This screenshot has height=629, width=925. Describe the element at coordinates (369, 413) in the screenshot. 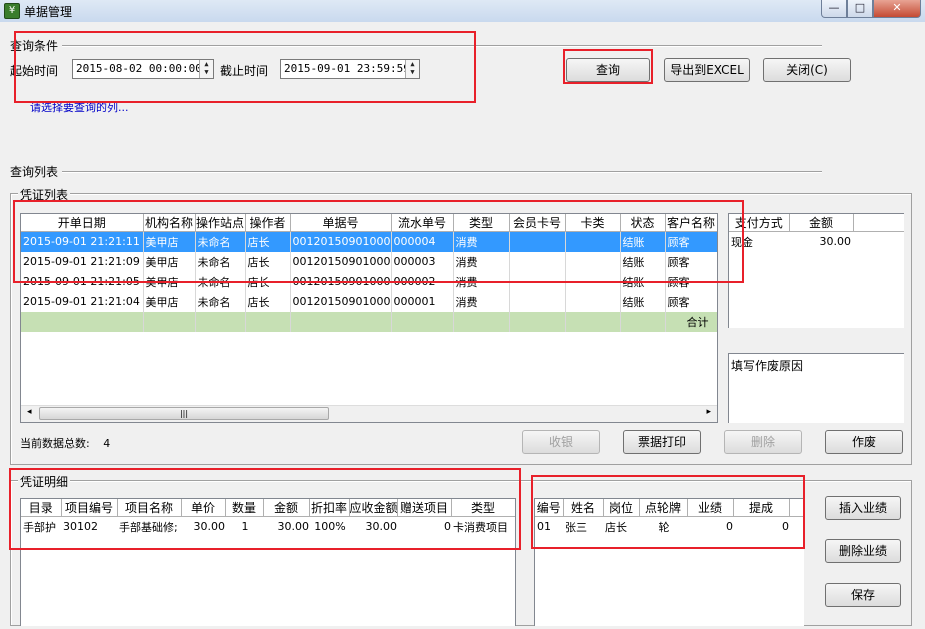

I see `horizontal-scrollbar: ◂ ||| ▸` at that location.